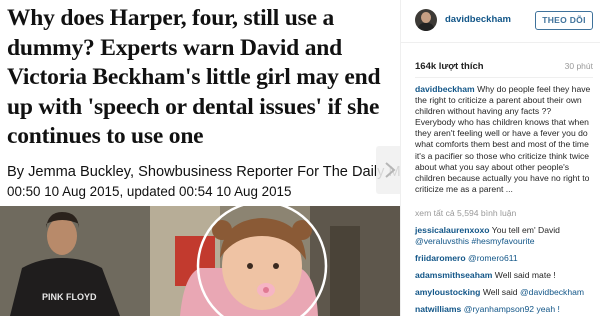  I want to click on comment-username: amyloustocking, so click(447, 292).